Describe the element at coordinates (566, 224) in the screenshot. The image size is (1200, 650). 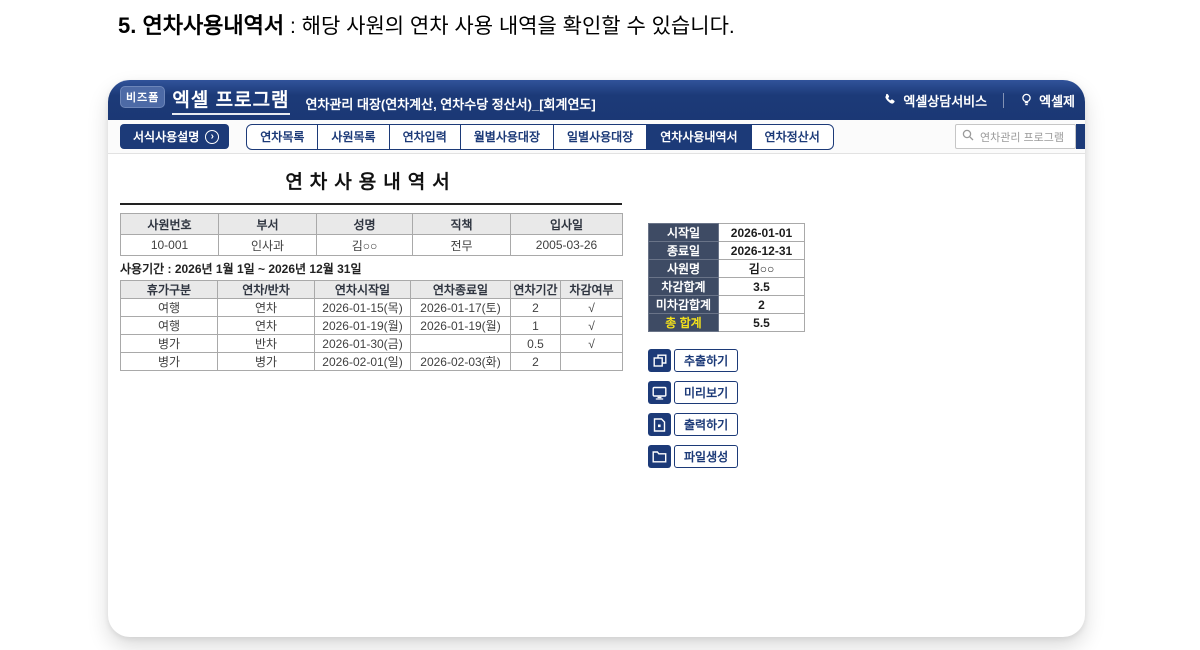
I see `column-header: 입사일` at that location.